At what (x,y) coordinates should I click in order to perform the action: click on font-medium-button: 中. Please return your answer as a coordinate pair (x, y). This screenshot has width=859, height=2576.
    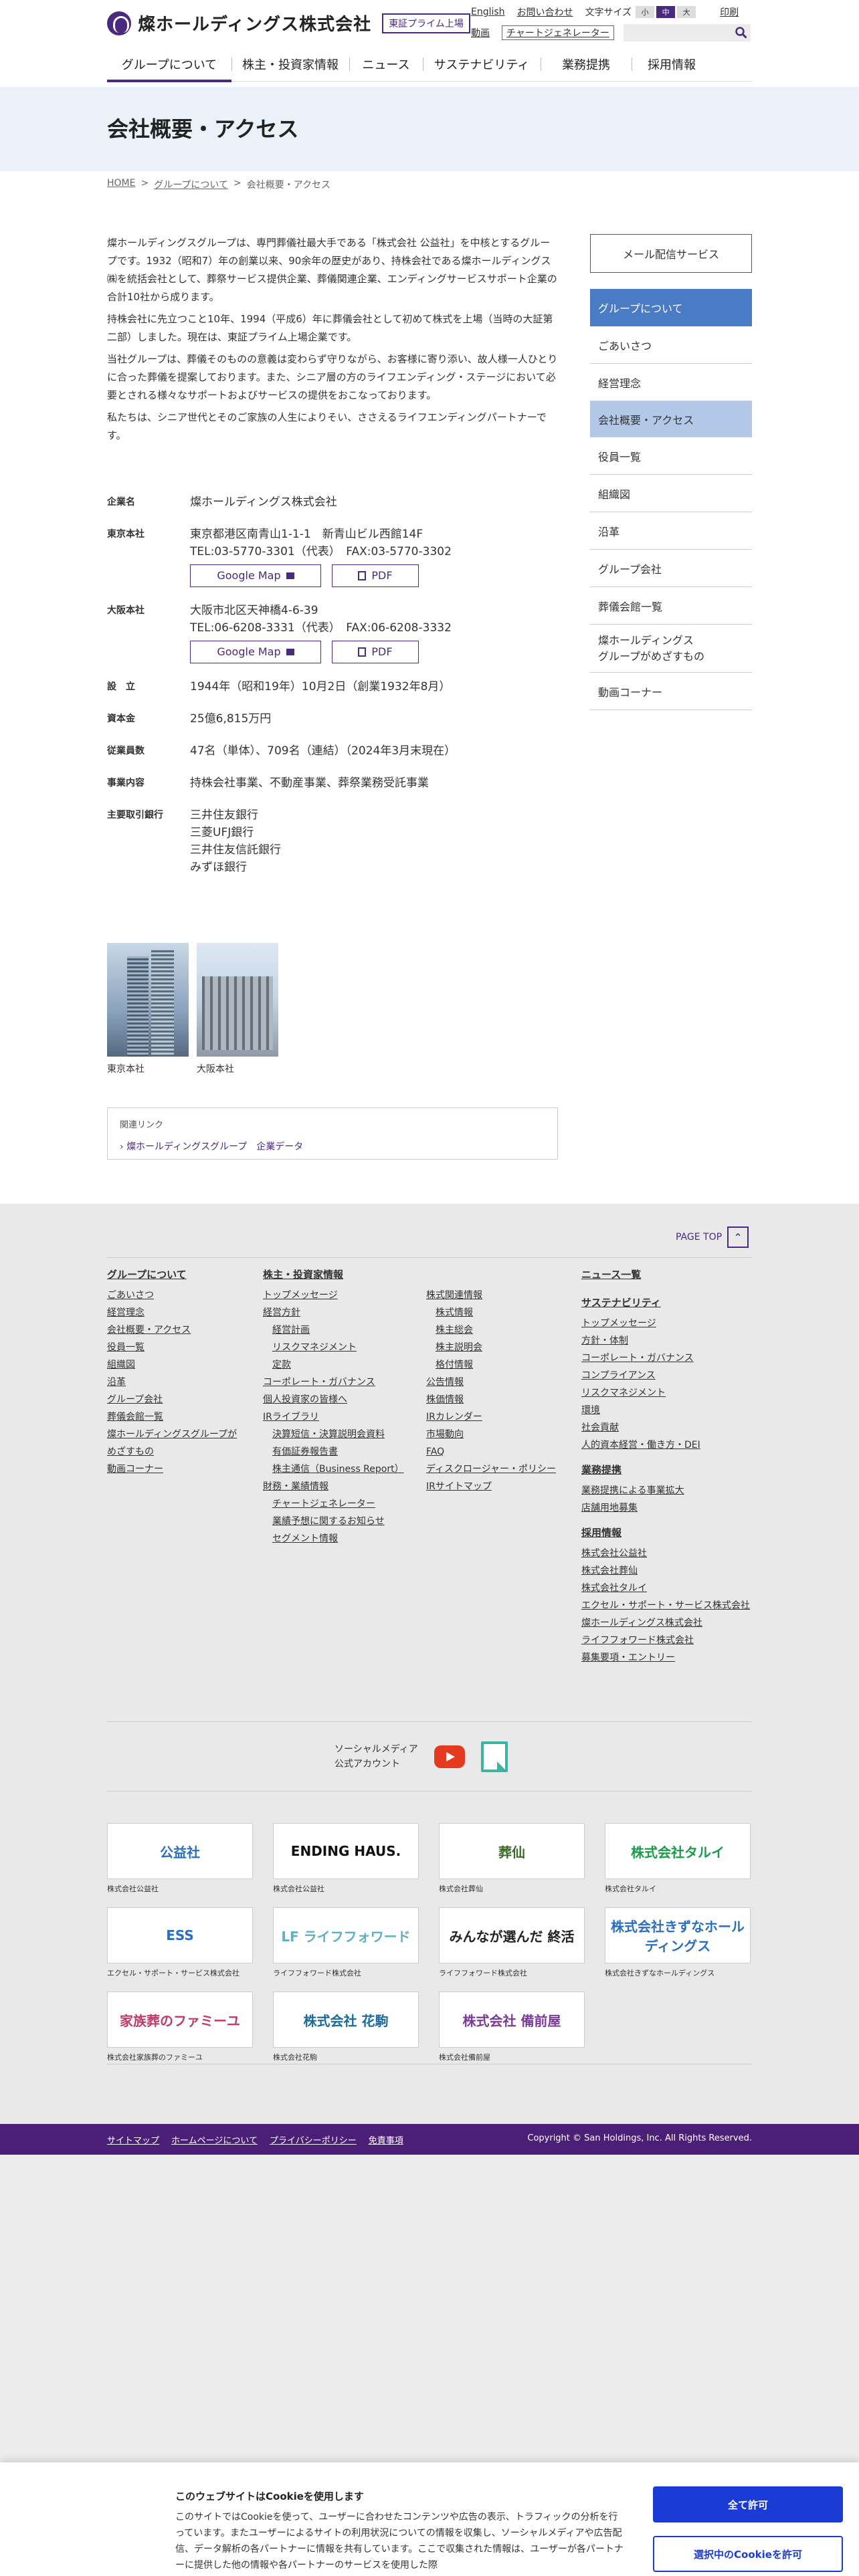
    Looking at the image, I should click on (666, 12).